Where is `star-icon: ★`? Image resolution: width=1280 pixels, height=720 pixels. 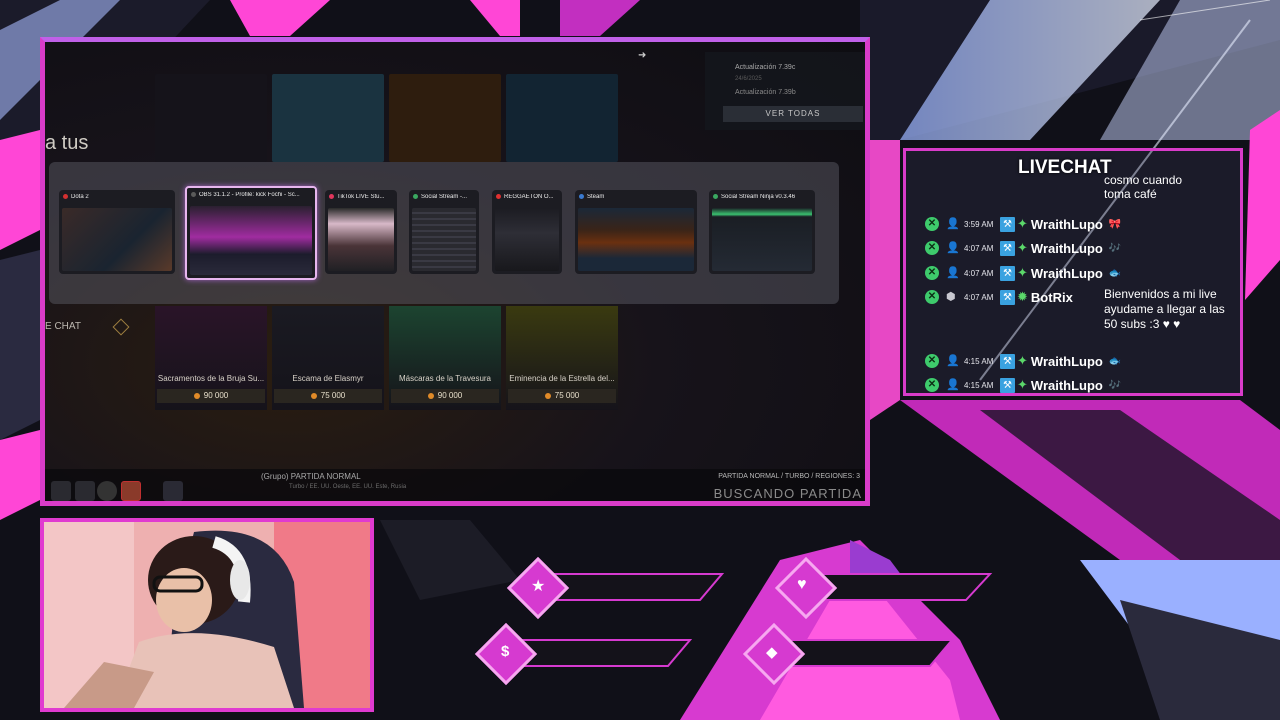
star-icon: ★ is located at coordinates (538, 586).